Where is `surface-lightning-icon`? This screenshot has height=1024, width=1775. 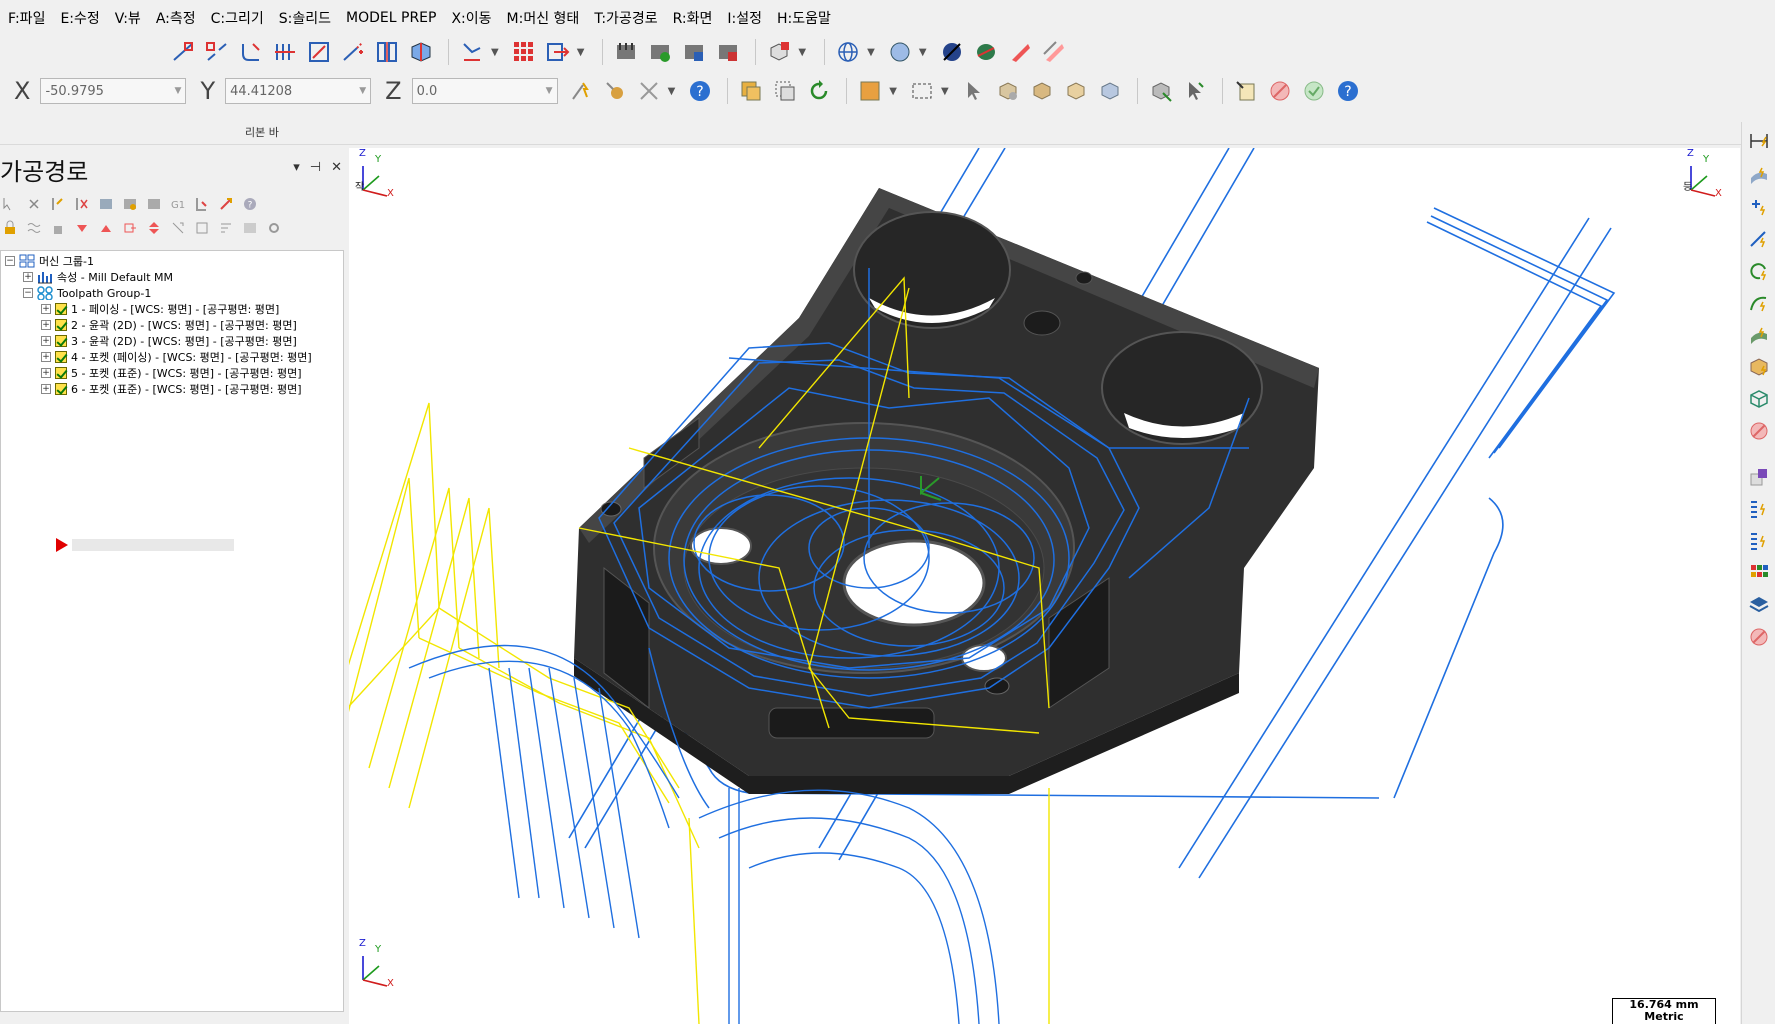 surface-lightning-icon is located at coordinates (1759, 175).